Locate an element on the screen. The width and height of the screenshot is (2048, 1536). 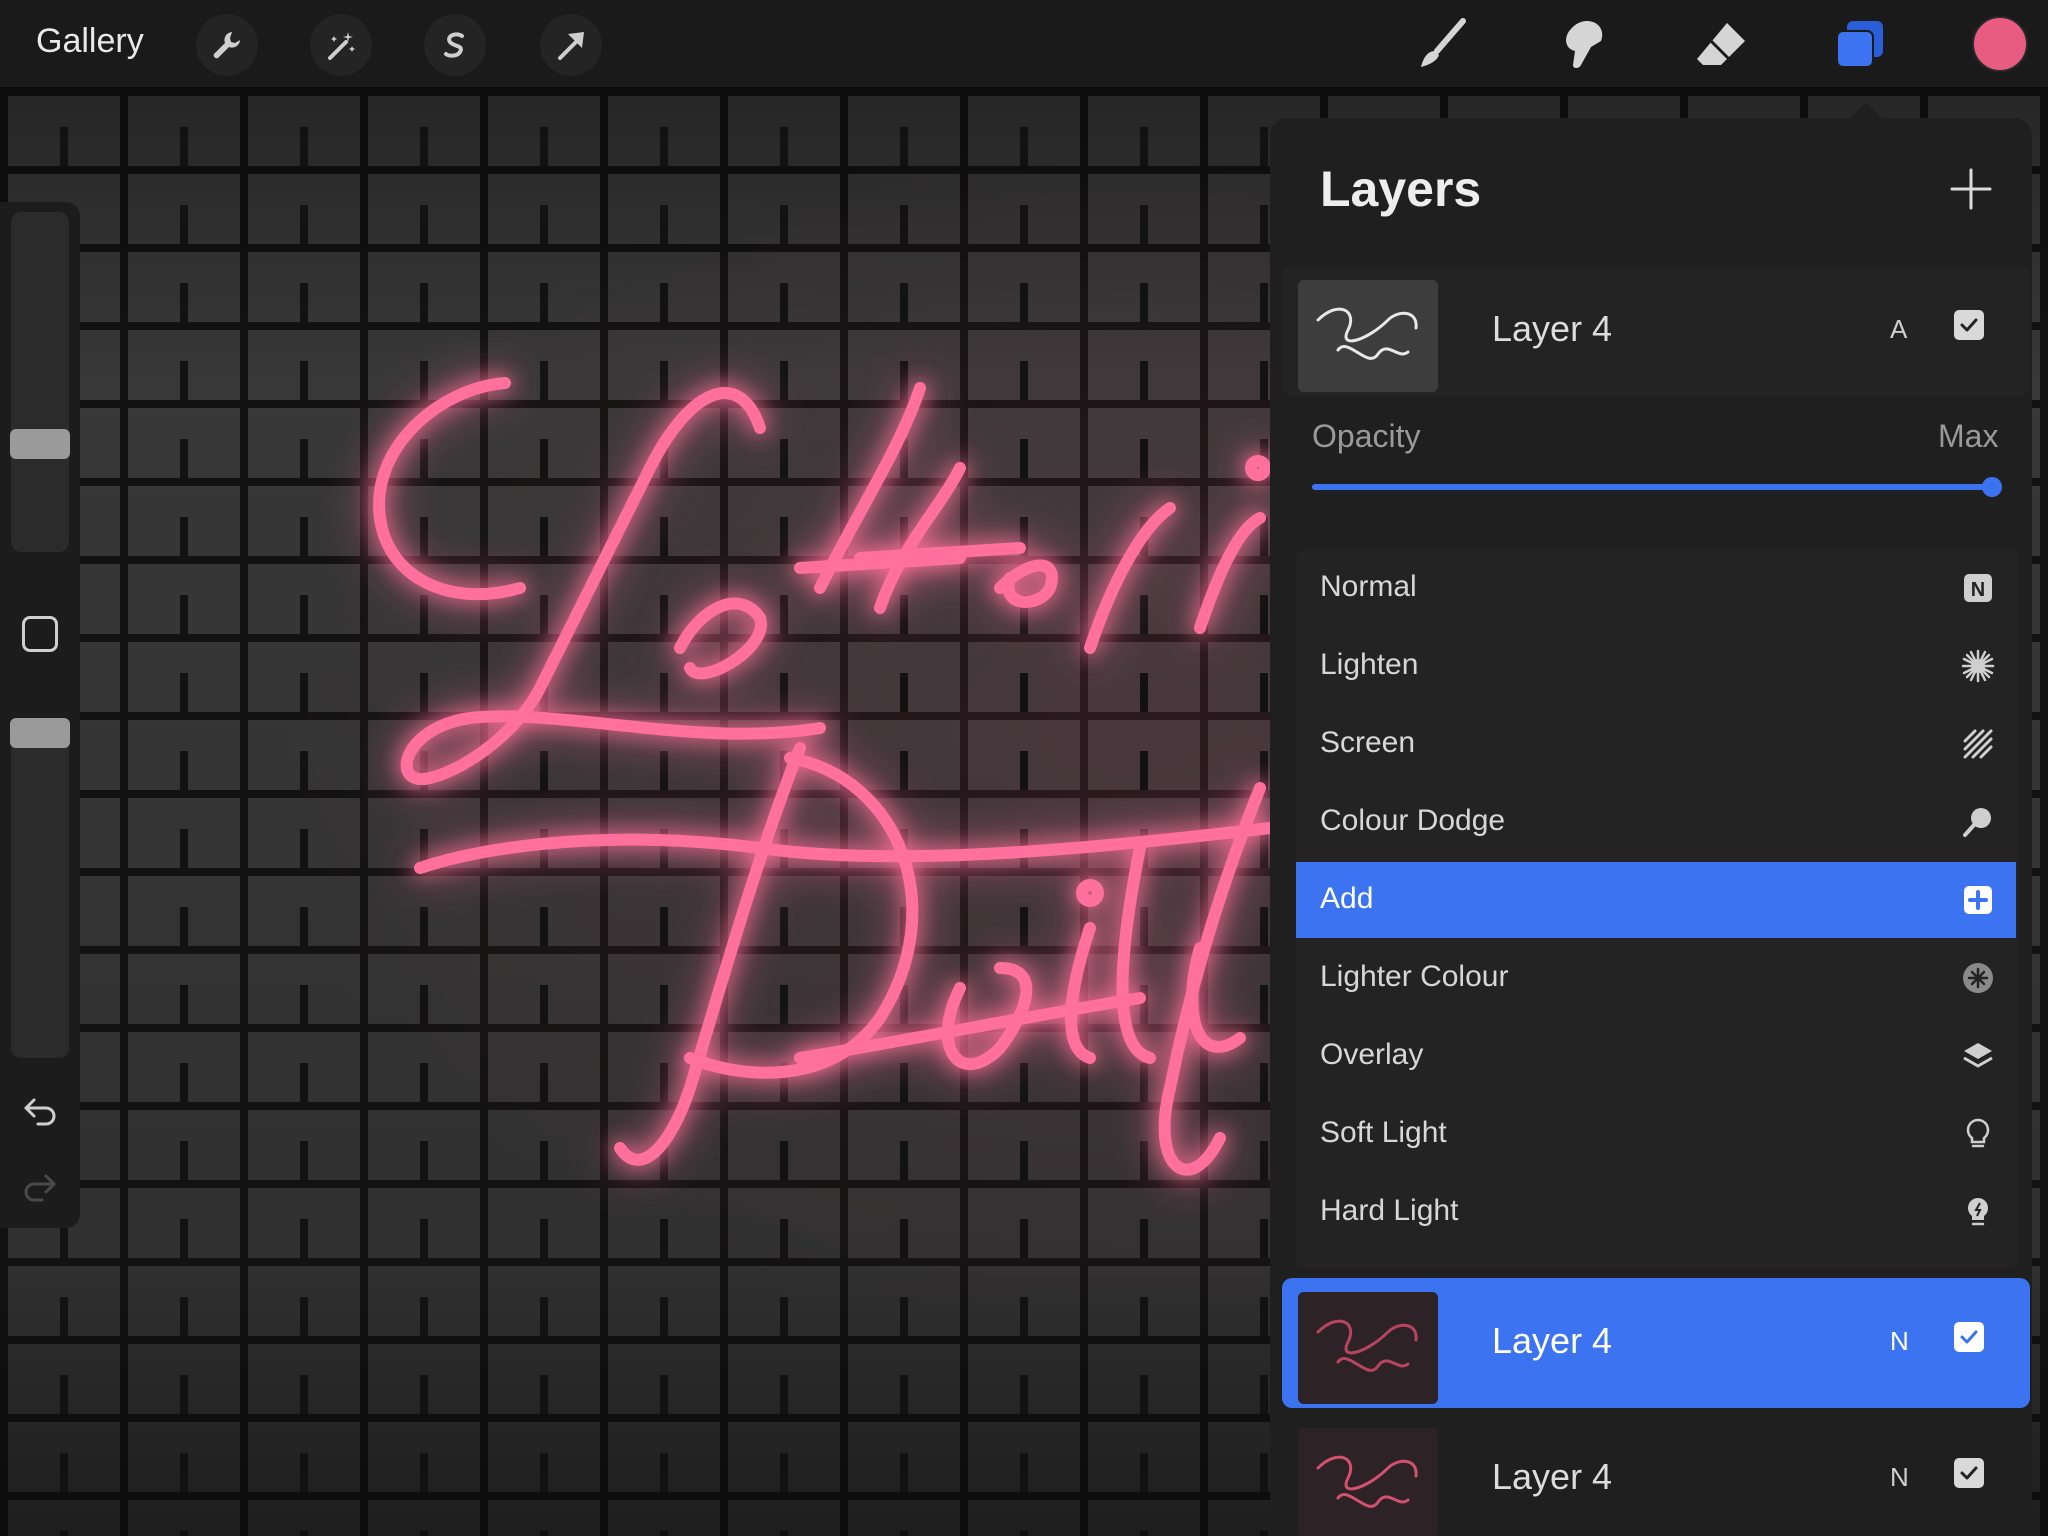
brush-opacity-thumb is located at coordinates (40, 733).